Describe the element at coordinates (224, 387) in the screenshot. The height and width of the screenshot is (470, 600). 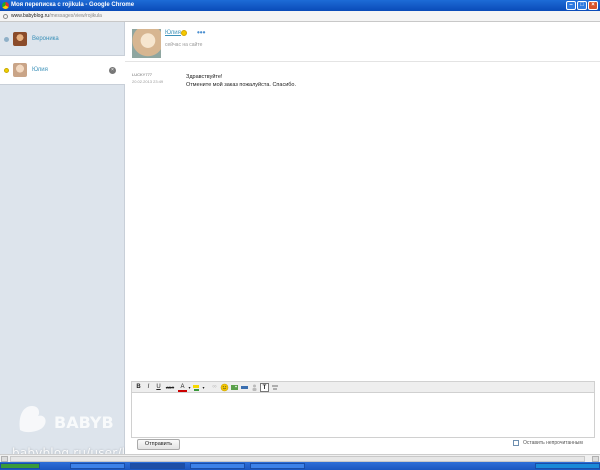
I see `smiley-icon` at that location.